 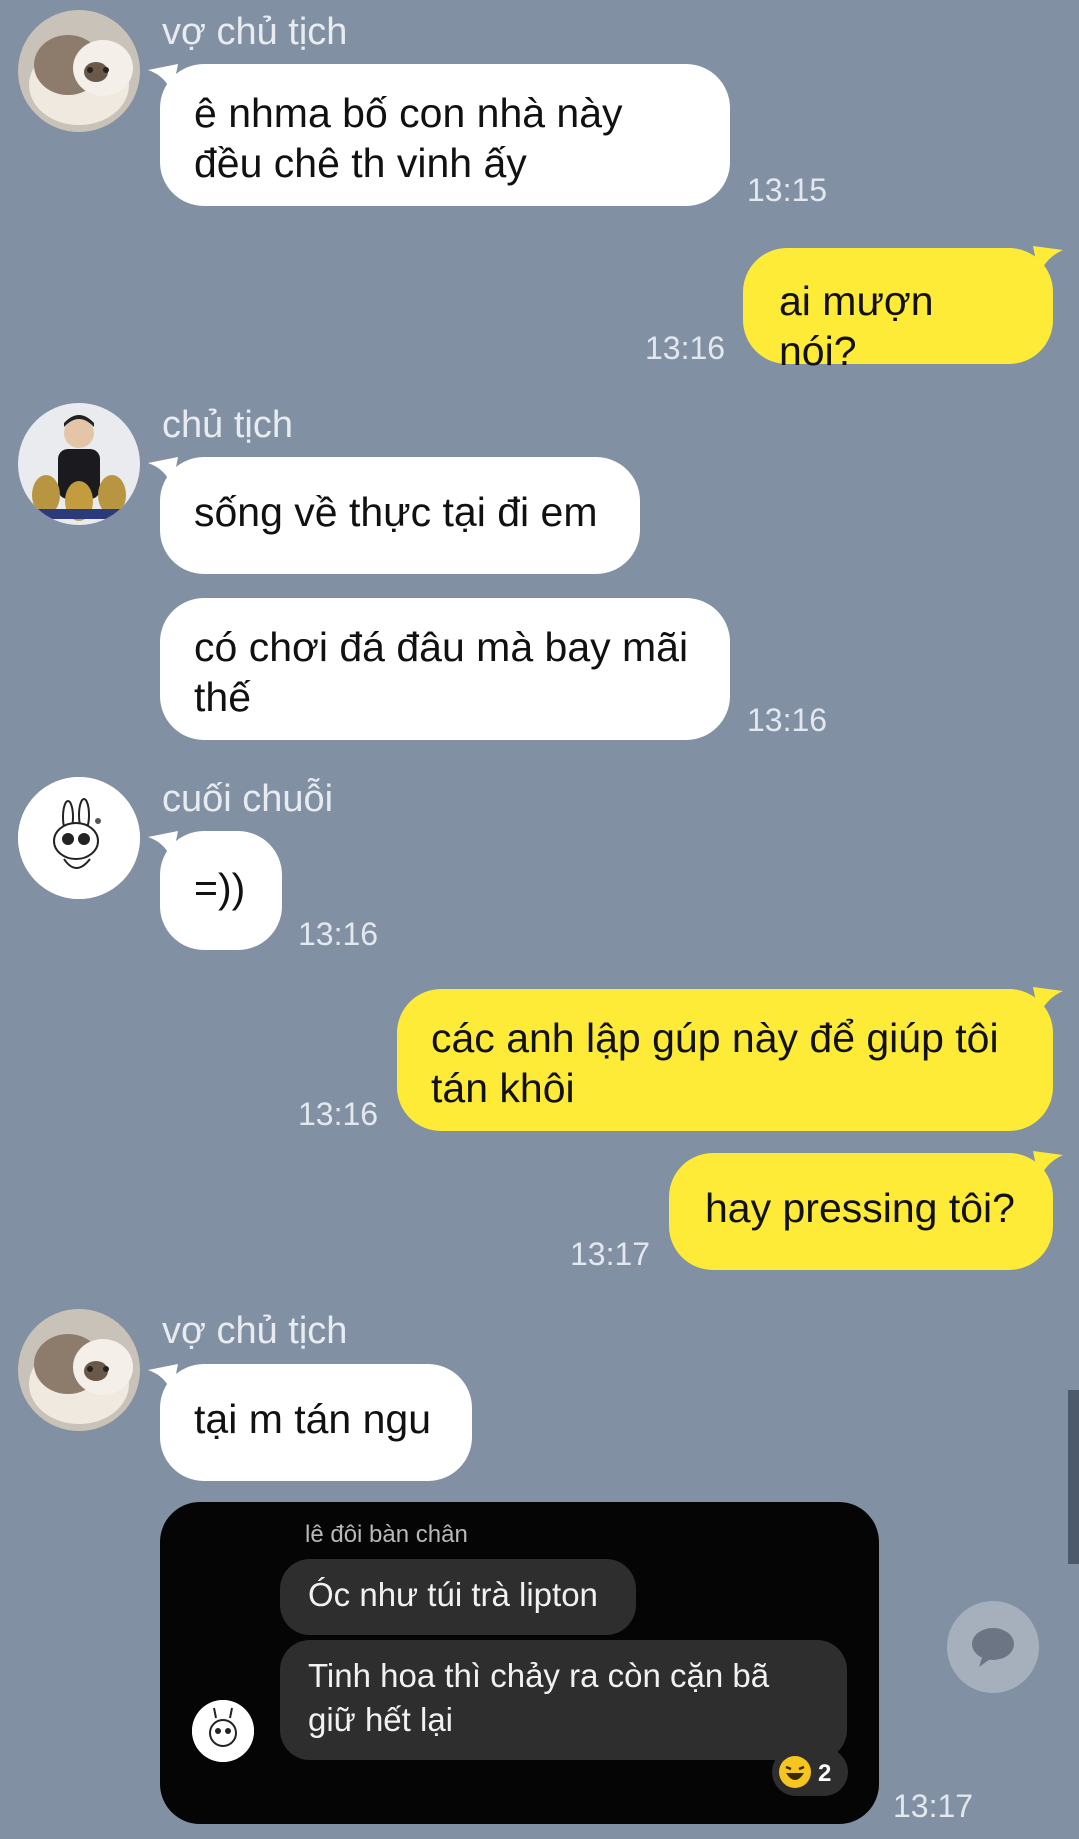 I want to click on message-bubble: =)), so click(x=221, y=890).